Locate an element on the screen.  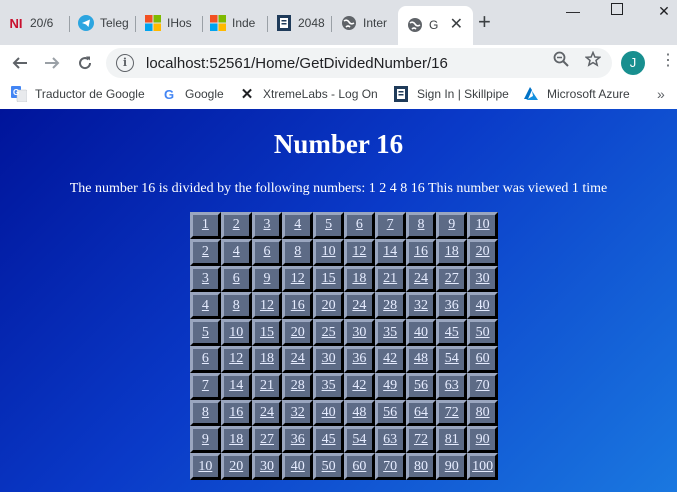
tab-4: Inde is located at coordinates (239, 23).